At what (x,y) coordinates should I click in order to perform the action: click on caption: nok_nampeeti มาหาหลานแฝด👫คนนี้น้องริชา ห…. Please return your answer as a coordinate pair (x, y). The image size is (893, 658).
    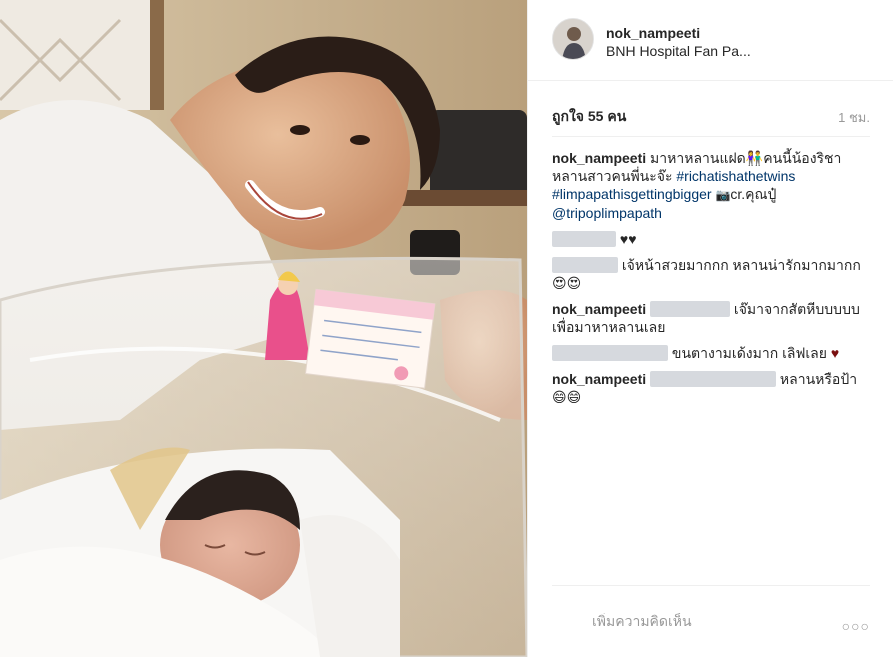
    Looking at the image, I should click on (711, 185).